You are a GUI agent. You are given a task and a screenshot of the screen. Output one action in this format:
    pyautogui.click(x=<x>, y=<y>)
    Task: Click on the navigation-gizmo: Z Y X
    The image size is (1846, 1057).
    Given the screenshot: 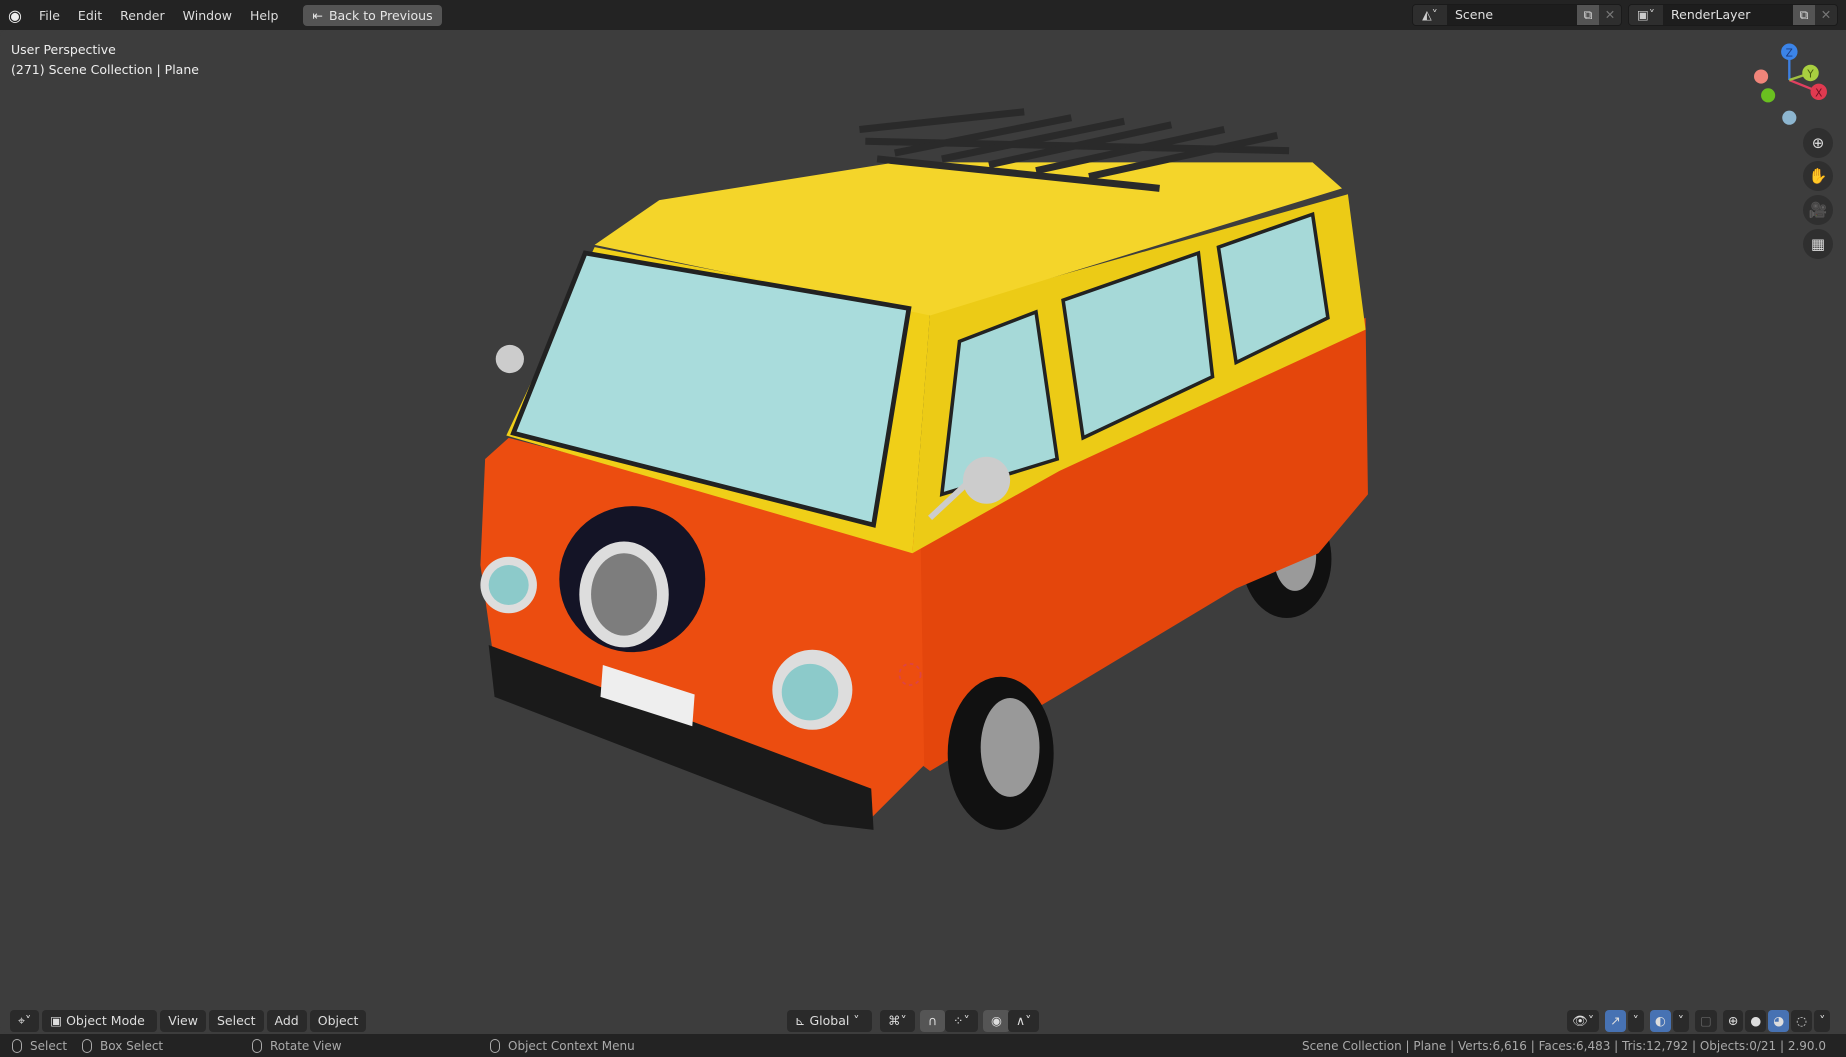 What is the action you would take?
    pyautogui.click(x=1790, y=84)
    